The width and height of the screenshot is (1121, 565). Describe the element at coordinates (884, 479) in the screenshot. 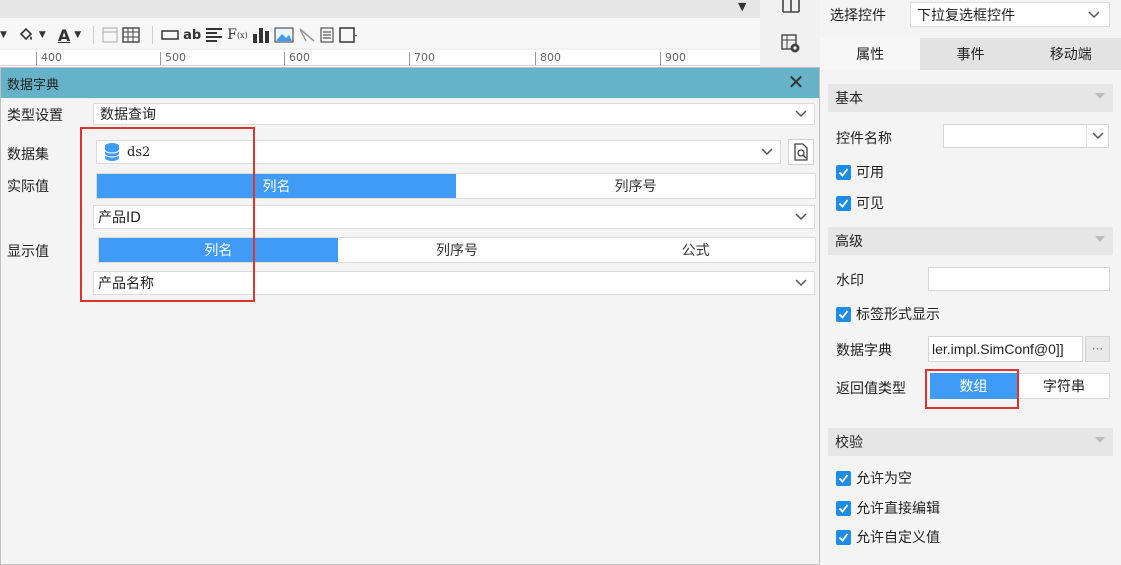

I see `allow-empty-label: 允许为空` at that location.